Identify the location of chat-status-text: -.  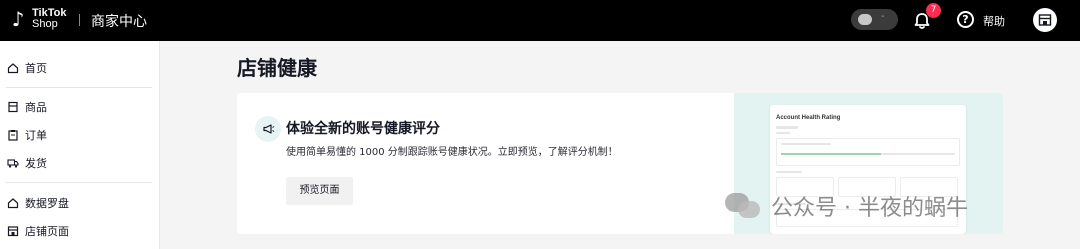
(883, 16).